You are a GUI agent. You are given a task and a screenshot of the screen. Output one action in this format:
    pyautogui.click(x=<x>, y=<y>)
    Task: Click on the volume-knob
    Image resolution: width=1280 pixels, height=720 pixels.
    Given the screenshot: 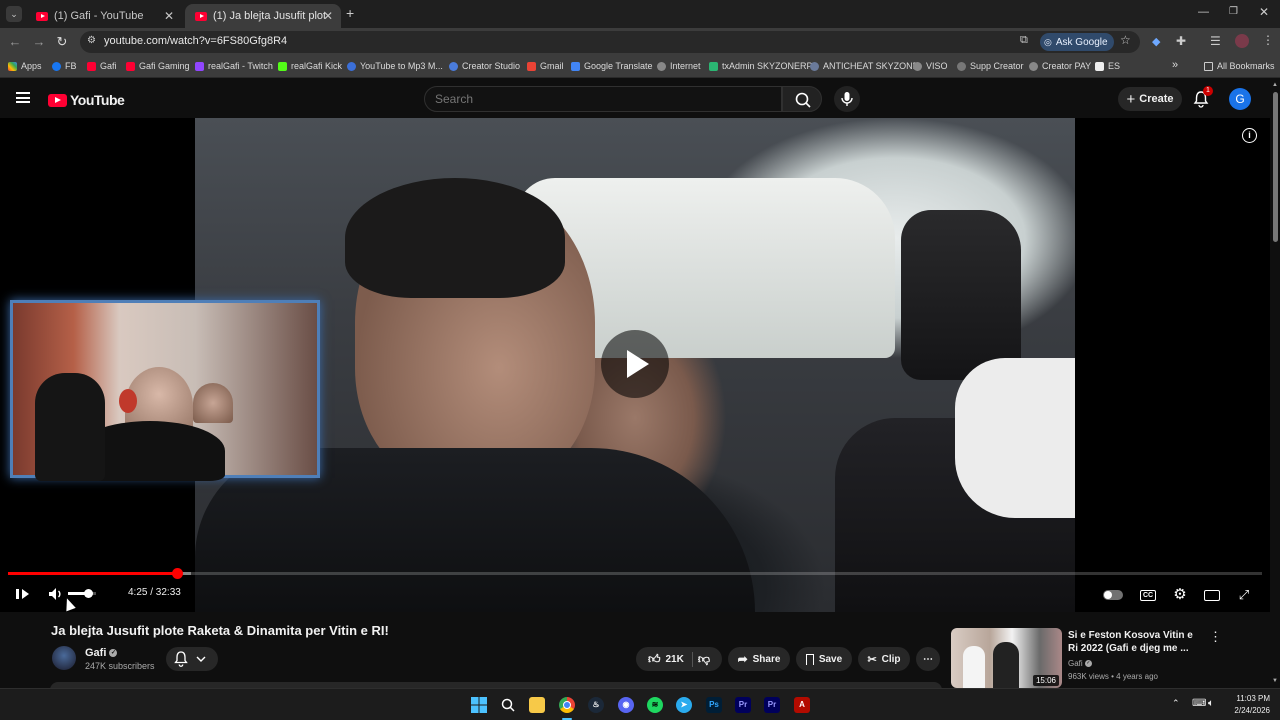 What is the action you would take?
    pyautogui.click(x=88, y=593)
    